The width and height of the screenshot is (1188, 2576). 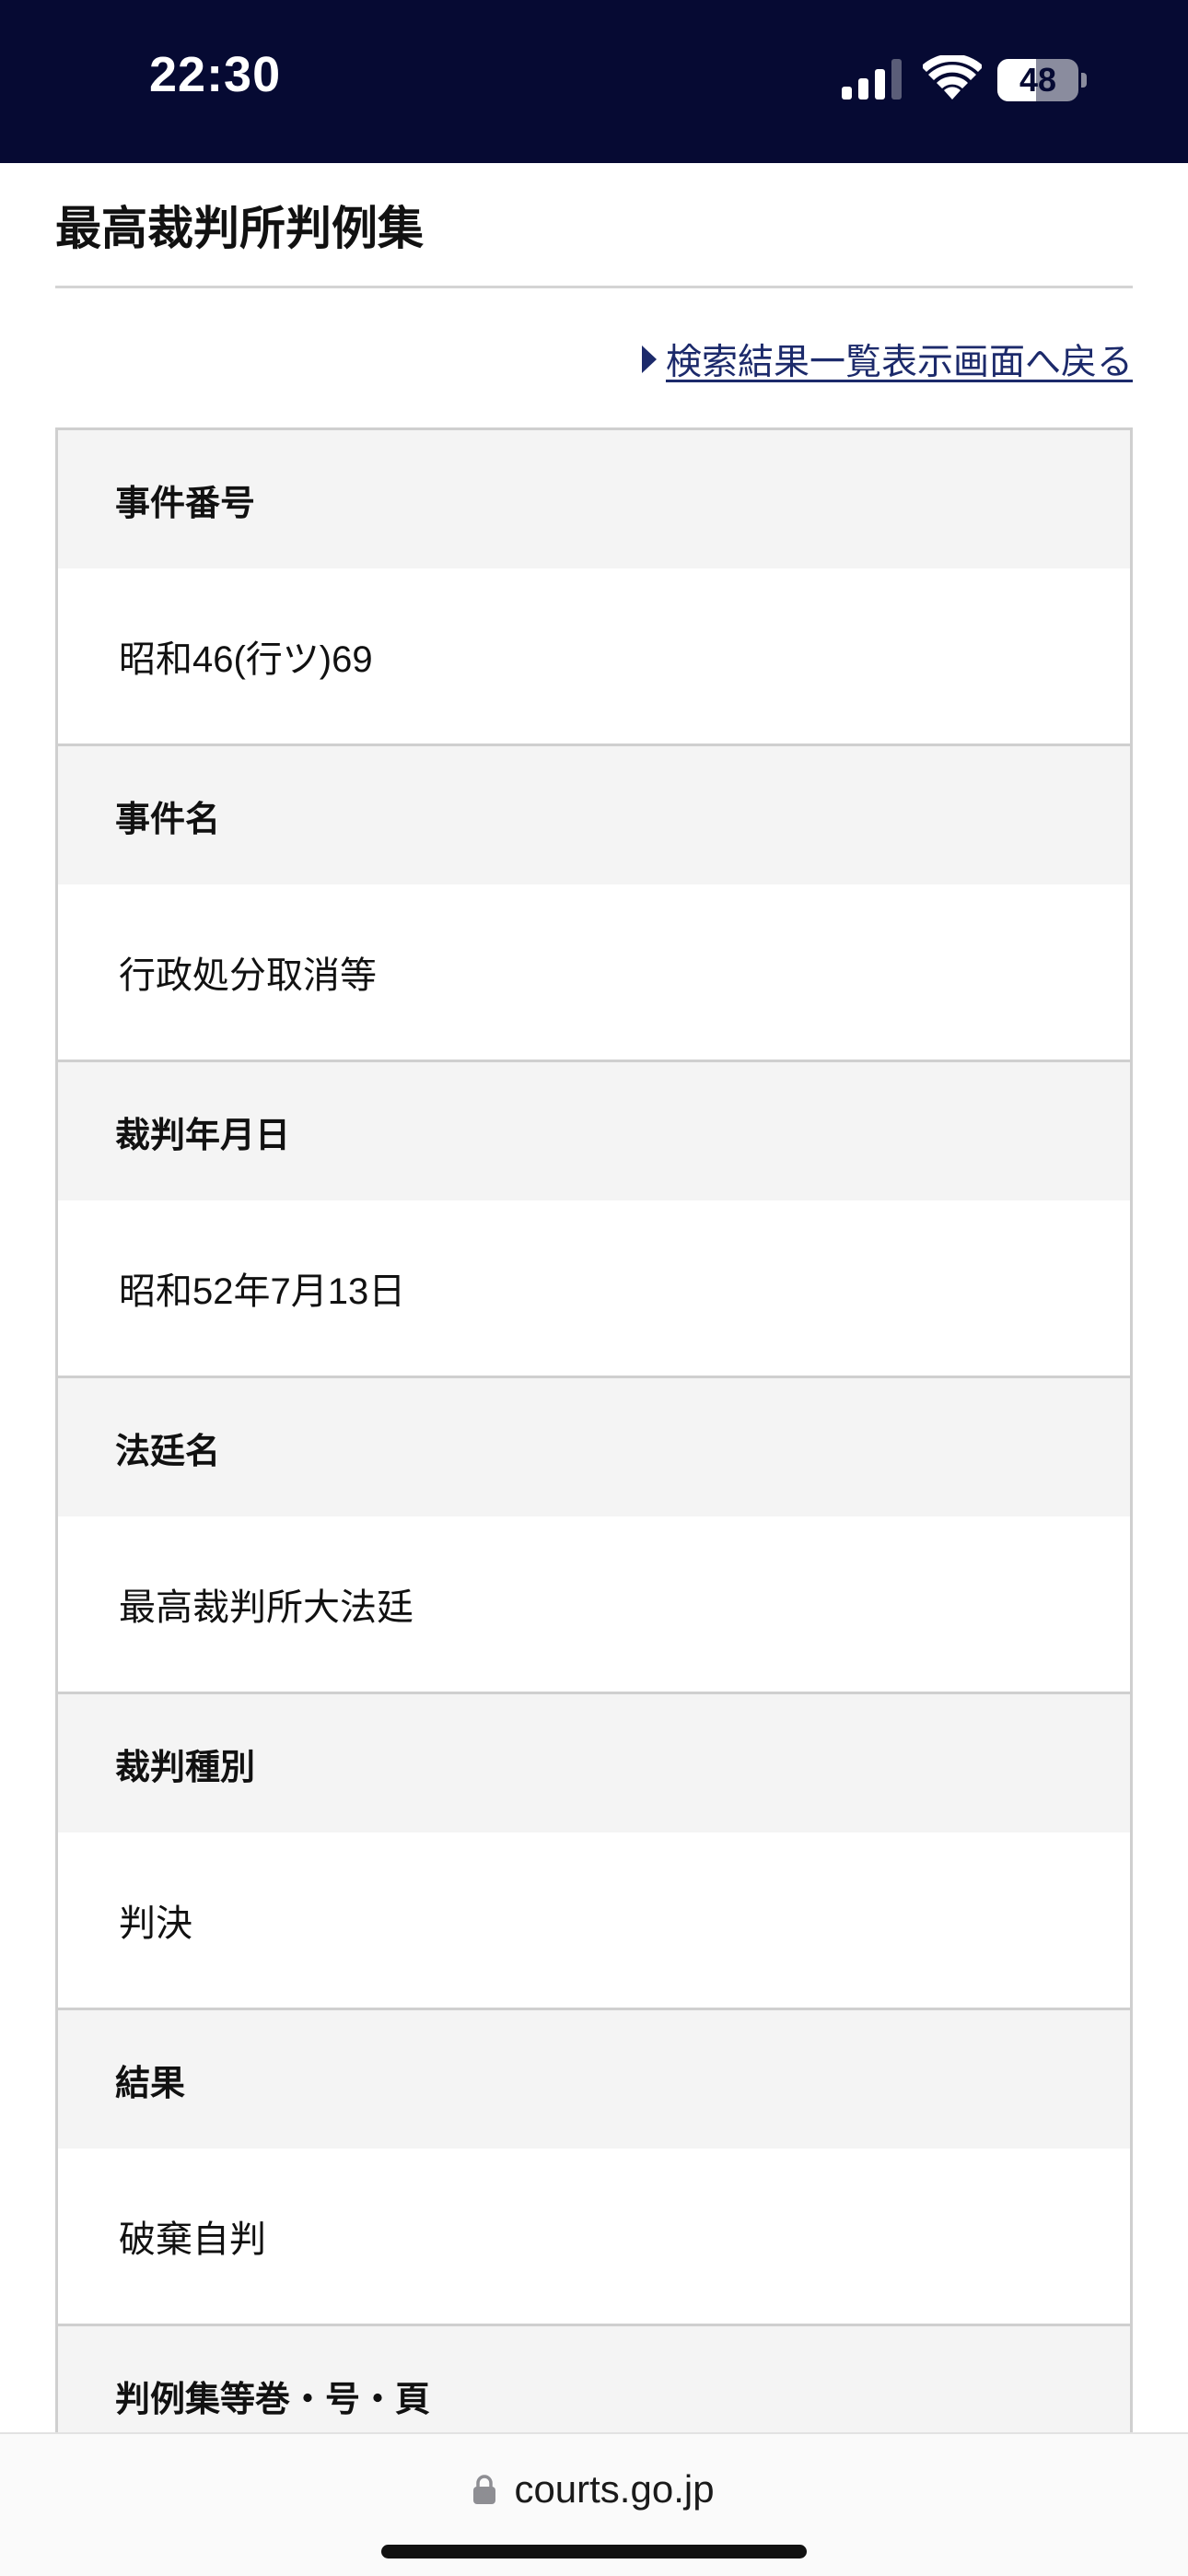 What do you see at coordinates (899, 359) in the screenshot?
I see `back-link-label: 検索結果一覧表示画面へ戻る` at bounding box center [899, 359].